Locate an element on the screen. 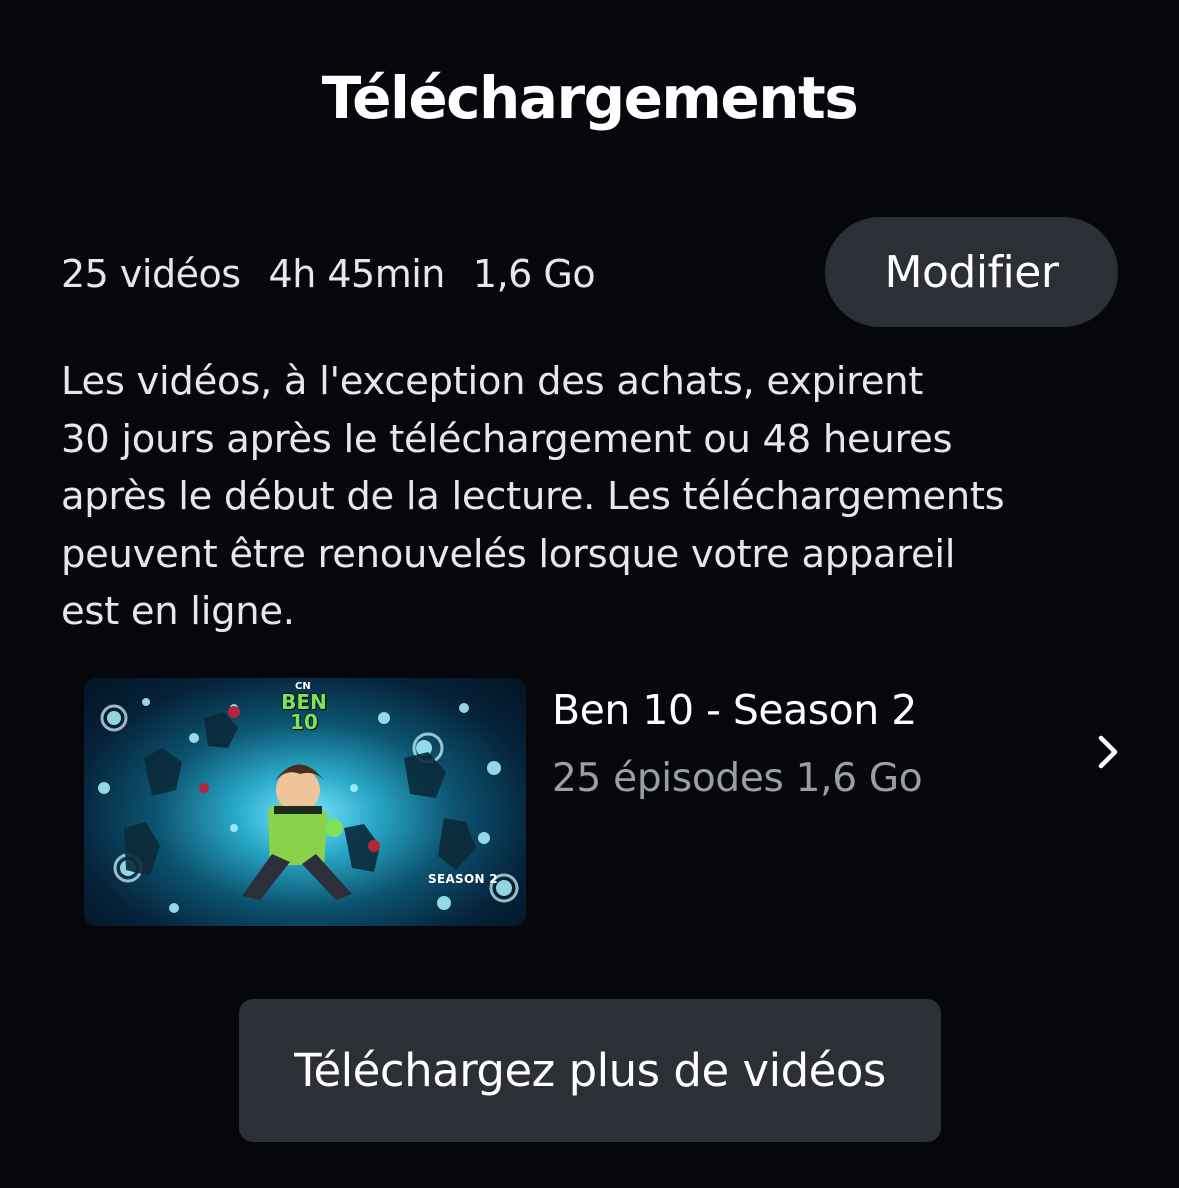 Image resolution: width=1179 pixels, height=1188 pixels. download-more-videos-button: Téléchargez plus de vidéos is located at coordinates (590, 1070).